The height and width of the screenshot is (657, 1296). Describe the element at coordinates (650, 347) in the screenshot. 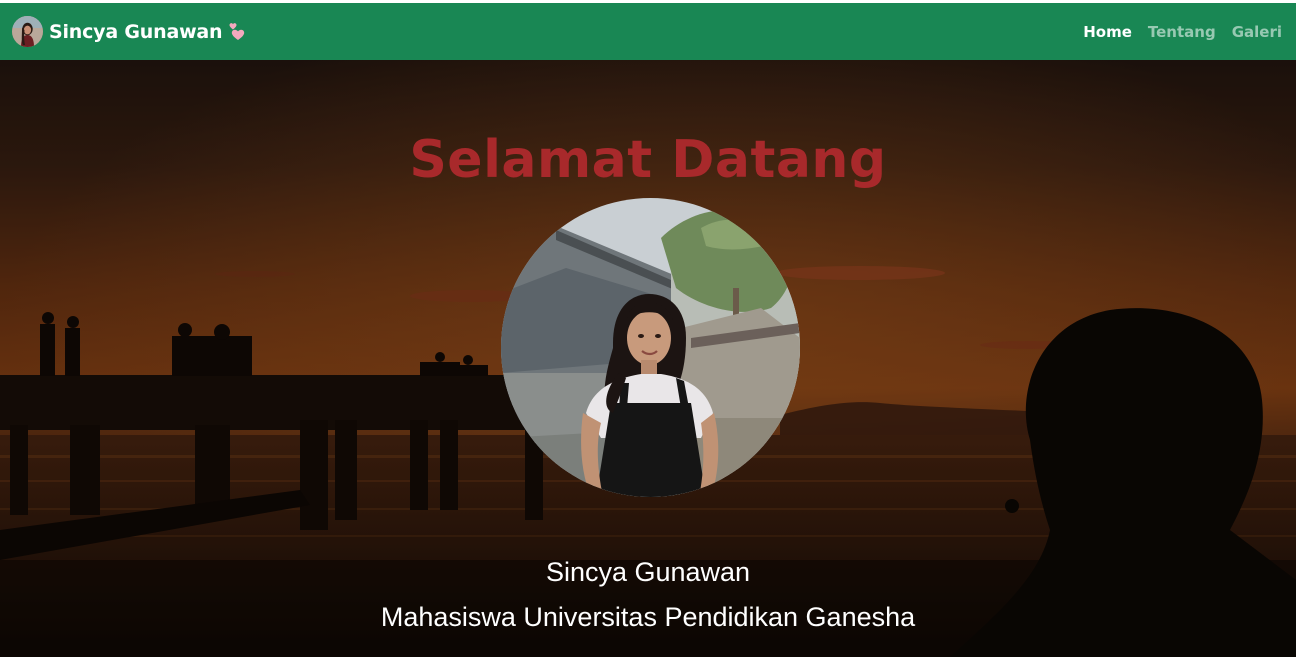

I see `profile-photo` at that location.